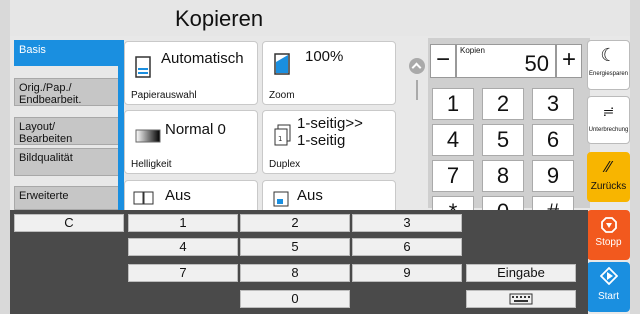 Image resolution: width=640 pixels, height=314 pixels. Describe the element at coordinates (506, 61) in the screenshot. I see `copies-field: Kopien 50` at that location.